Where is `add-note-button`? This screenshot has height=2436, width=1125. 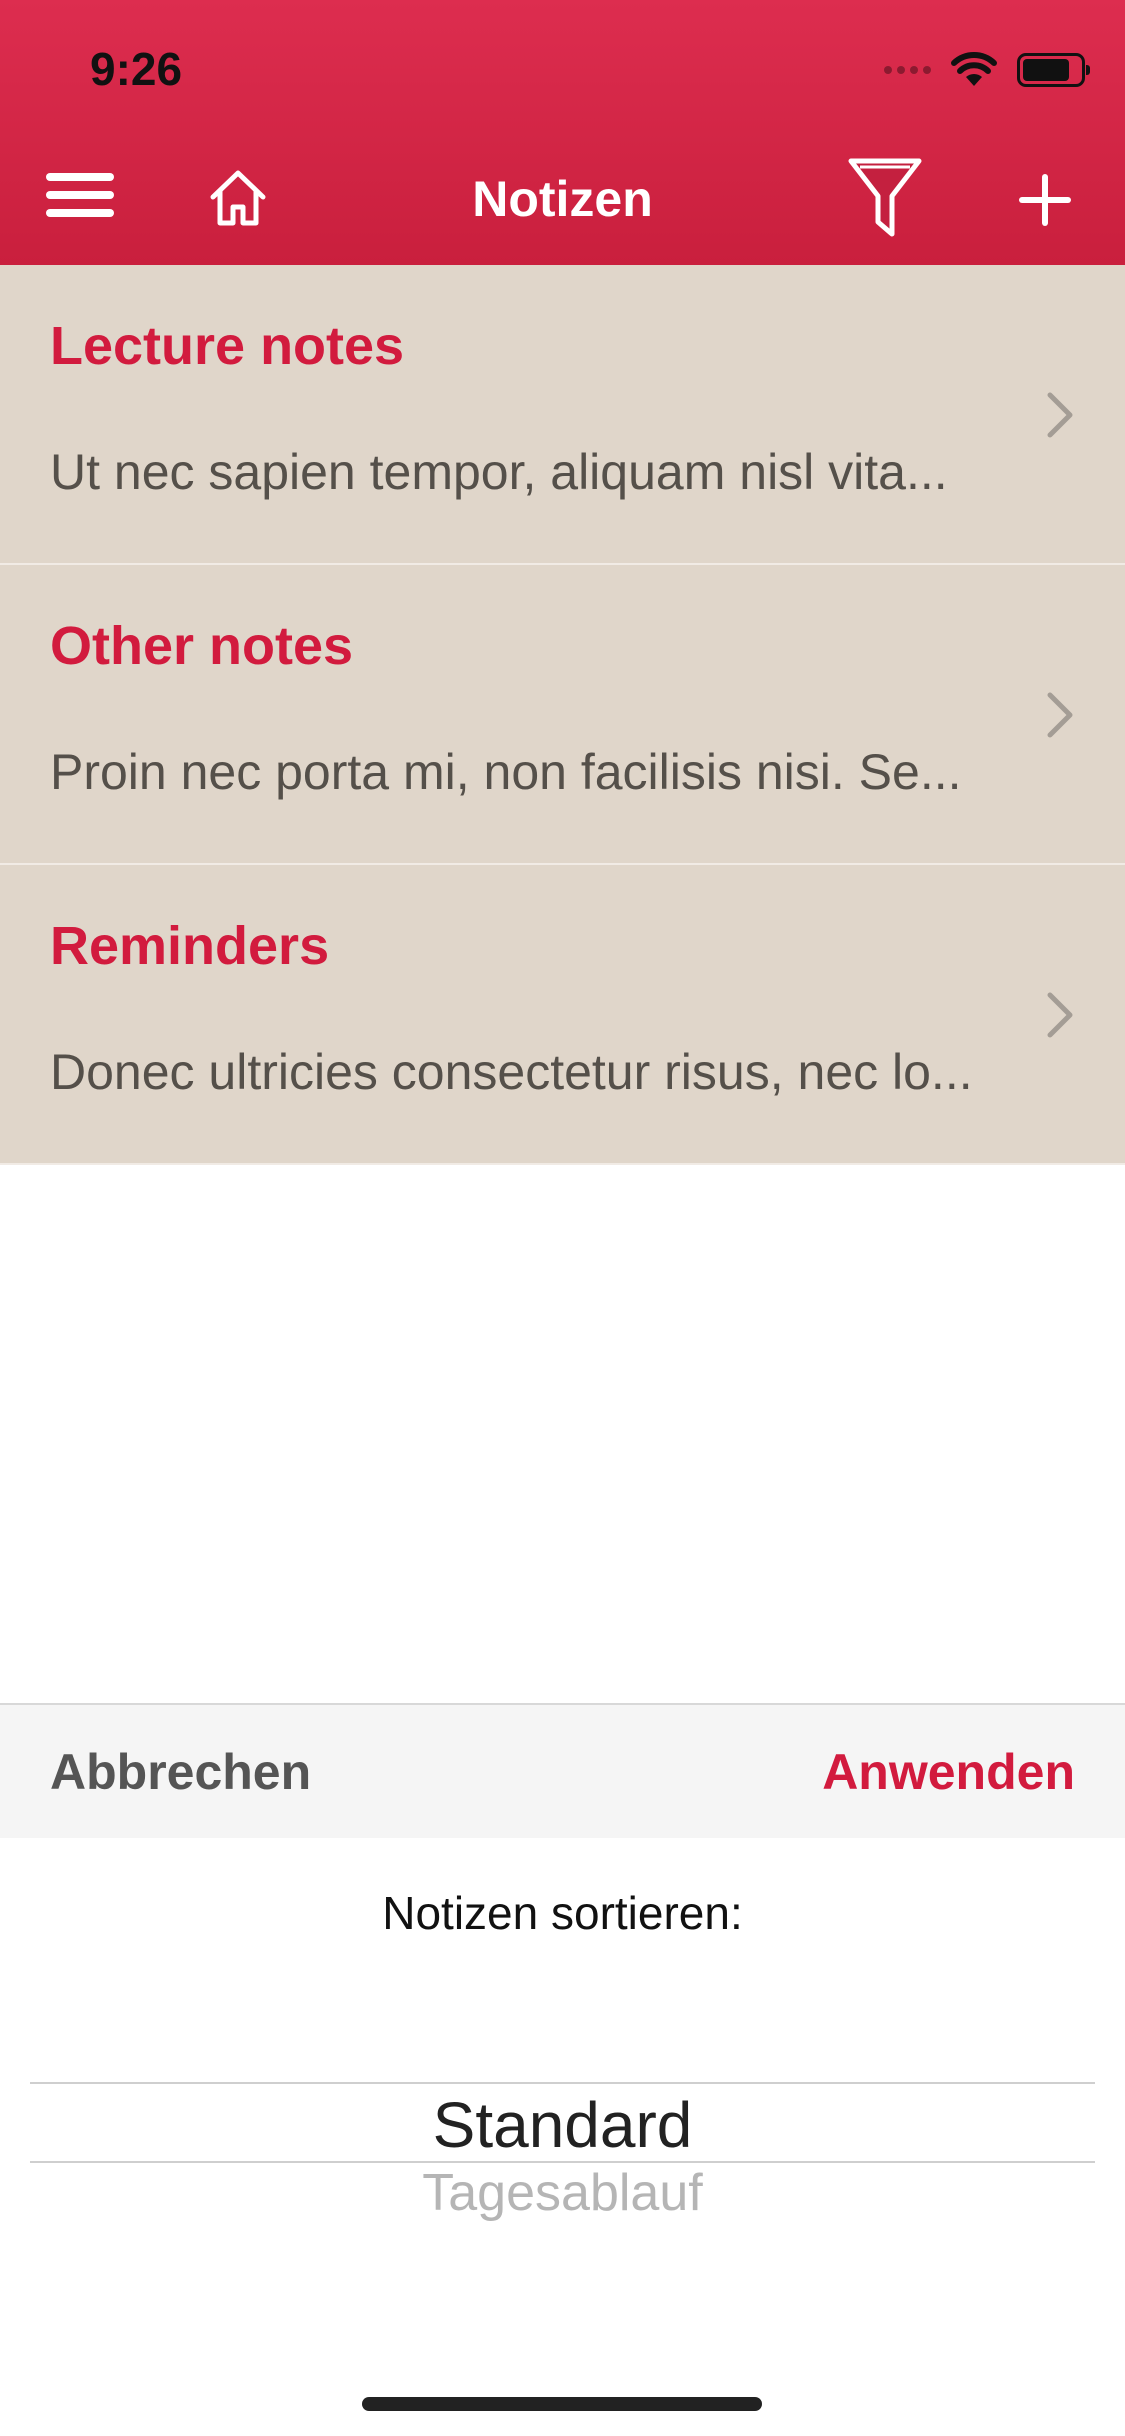
add-note-button is located at coordinates (1045, 200).